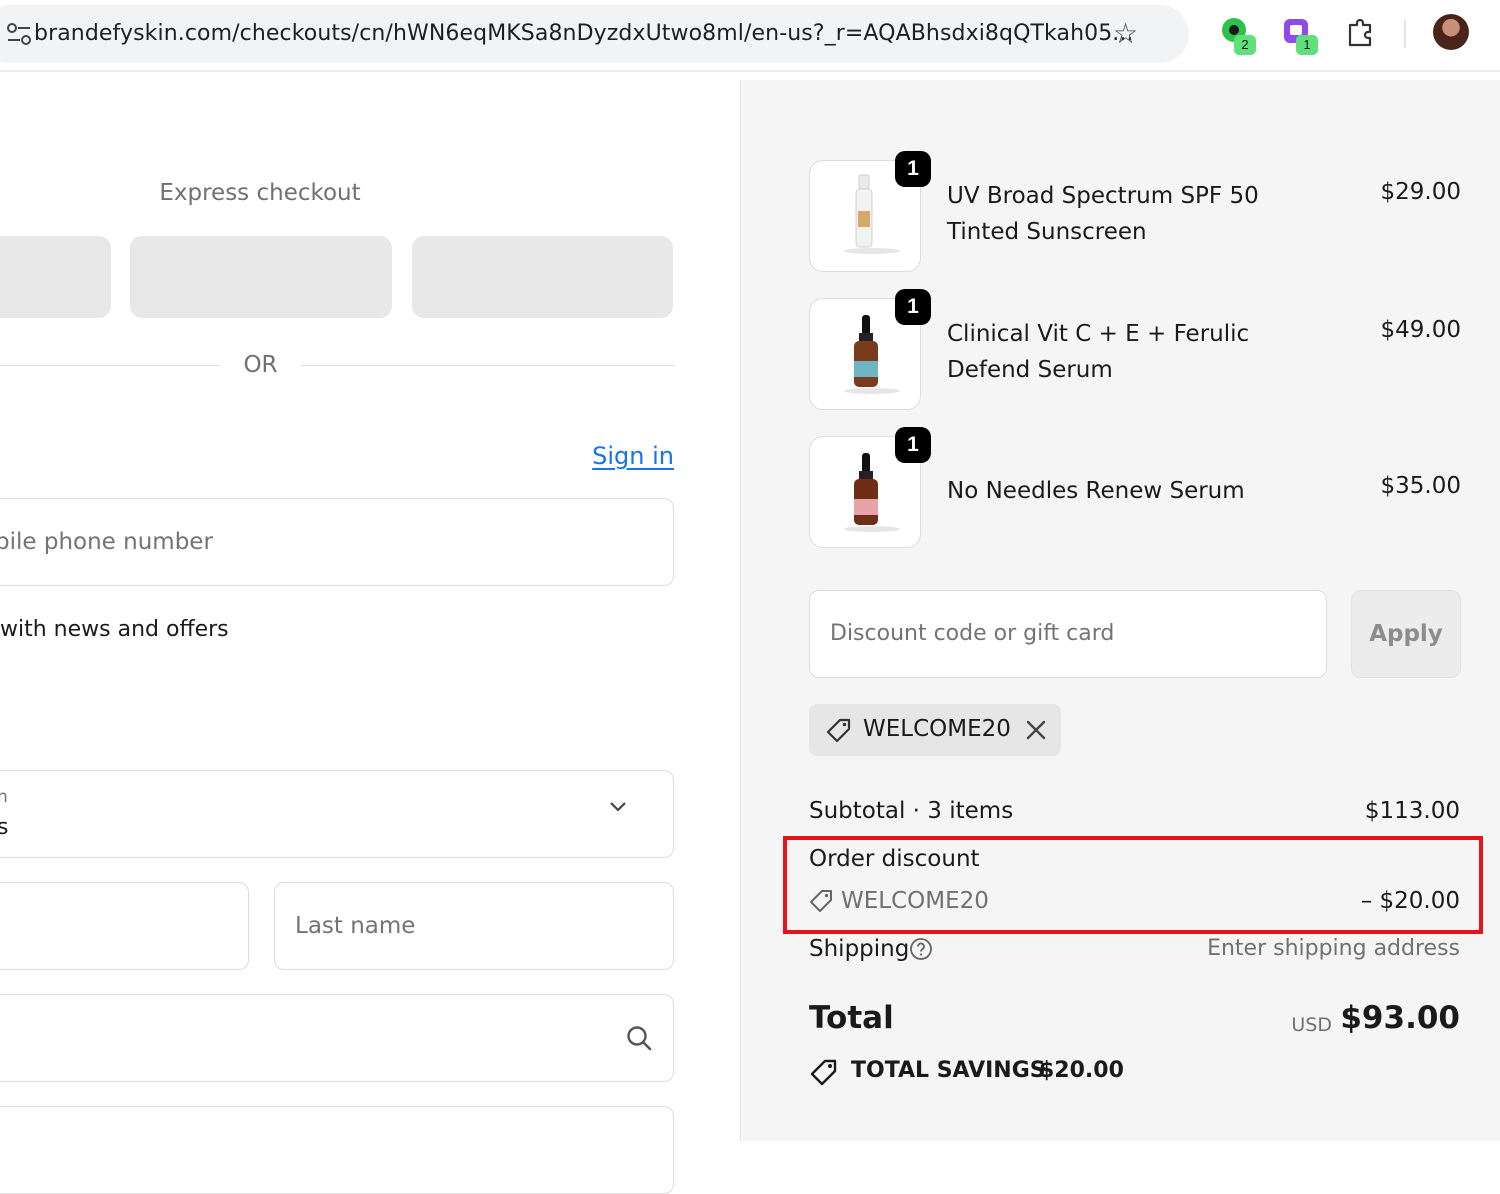 This screenshot has width=1500, height=1194. I want to click on address-input, so click(337, 1038).